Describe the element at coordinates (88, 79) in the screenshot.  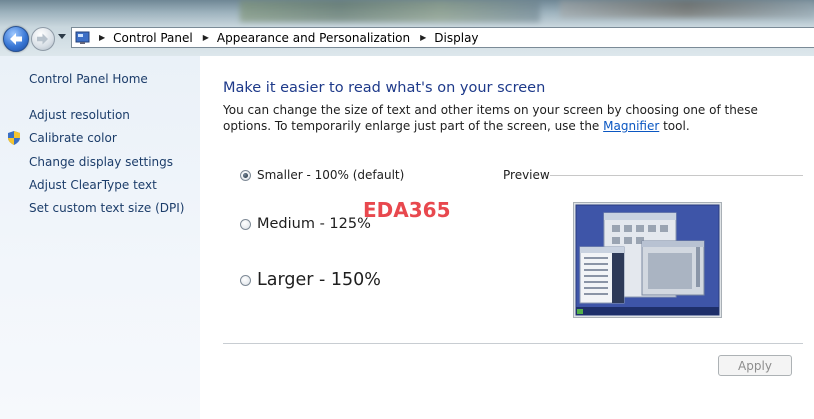
I see `sidebar-item-control-panel-home: Control Panel Home` at that location.